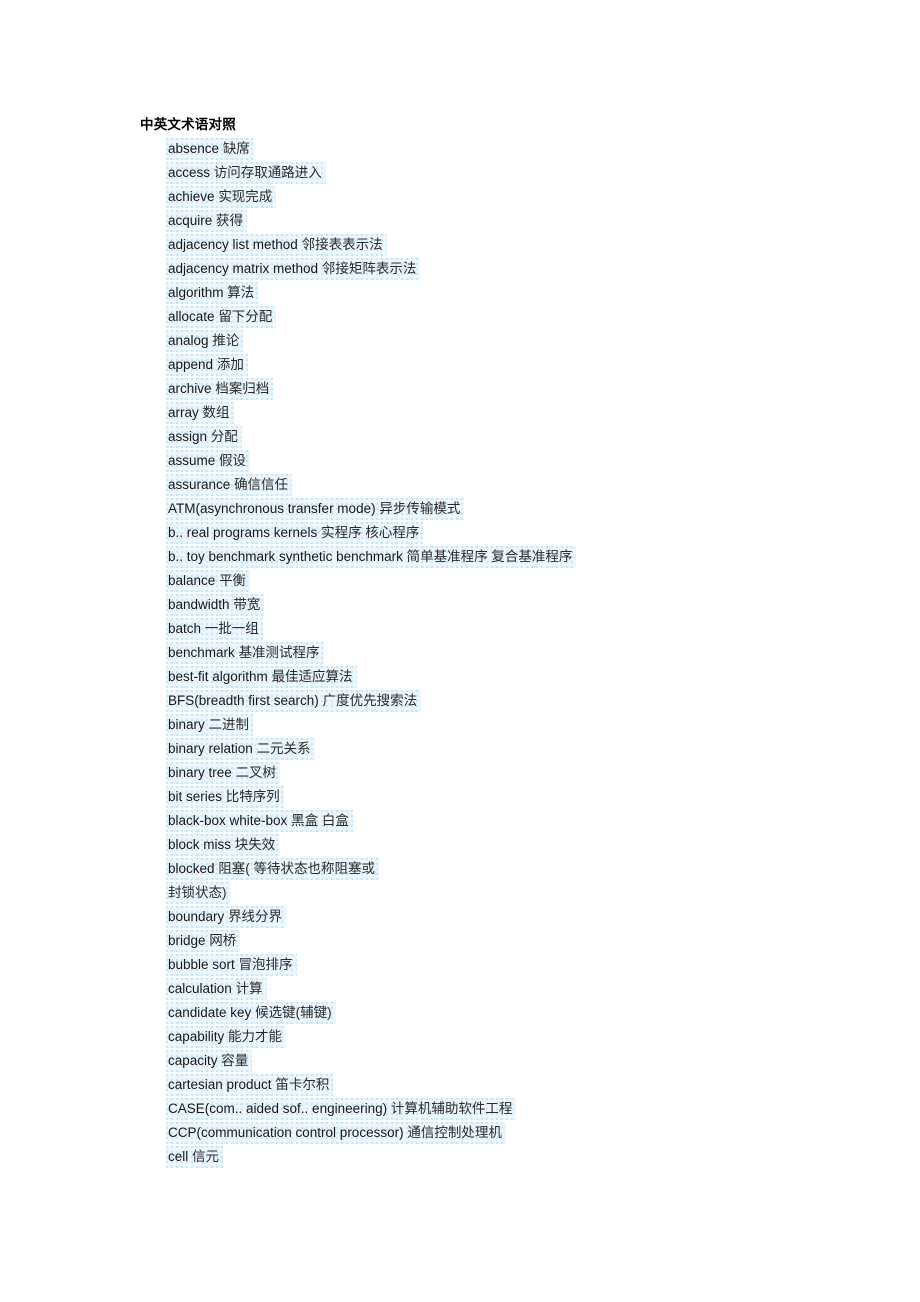 This screenshot has width=920, height=1302. What do you see at coordinates (221, 197) in the screenshot?
I see `glossary-entry-highlight: achieve 实现完成` at bounding box center [221, 197].